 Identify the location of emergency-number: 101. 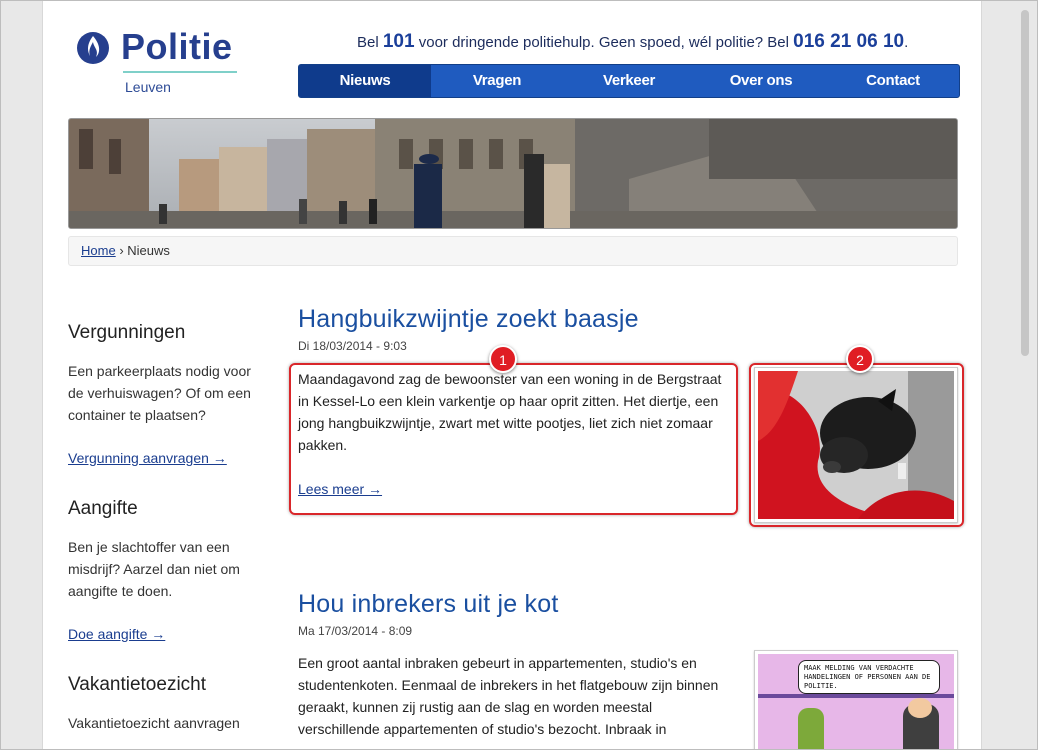
(399, 41).